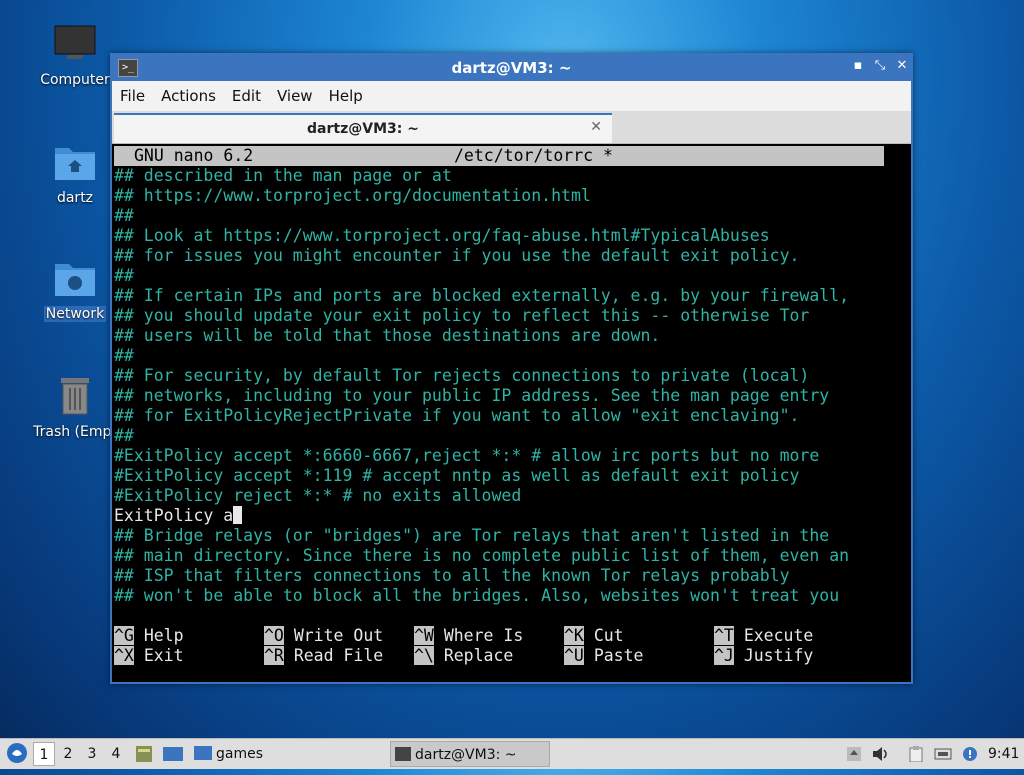 Image resolution: width=1024 pixels, height=775 pixels. Describe the element at coordinates (144, 754) in the screenshot. I see `app-launcher-icon` at that location.